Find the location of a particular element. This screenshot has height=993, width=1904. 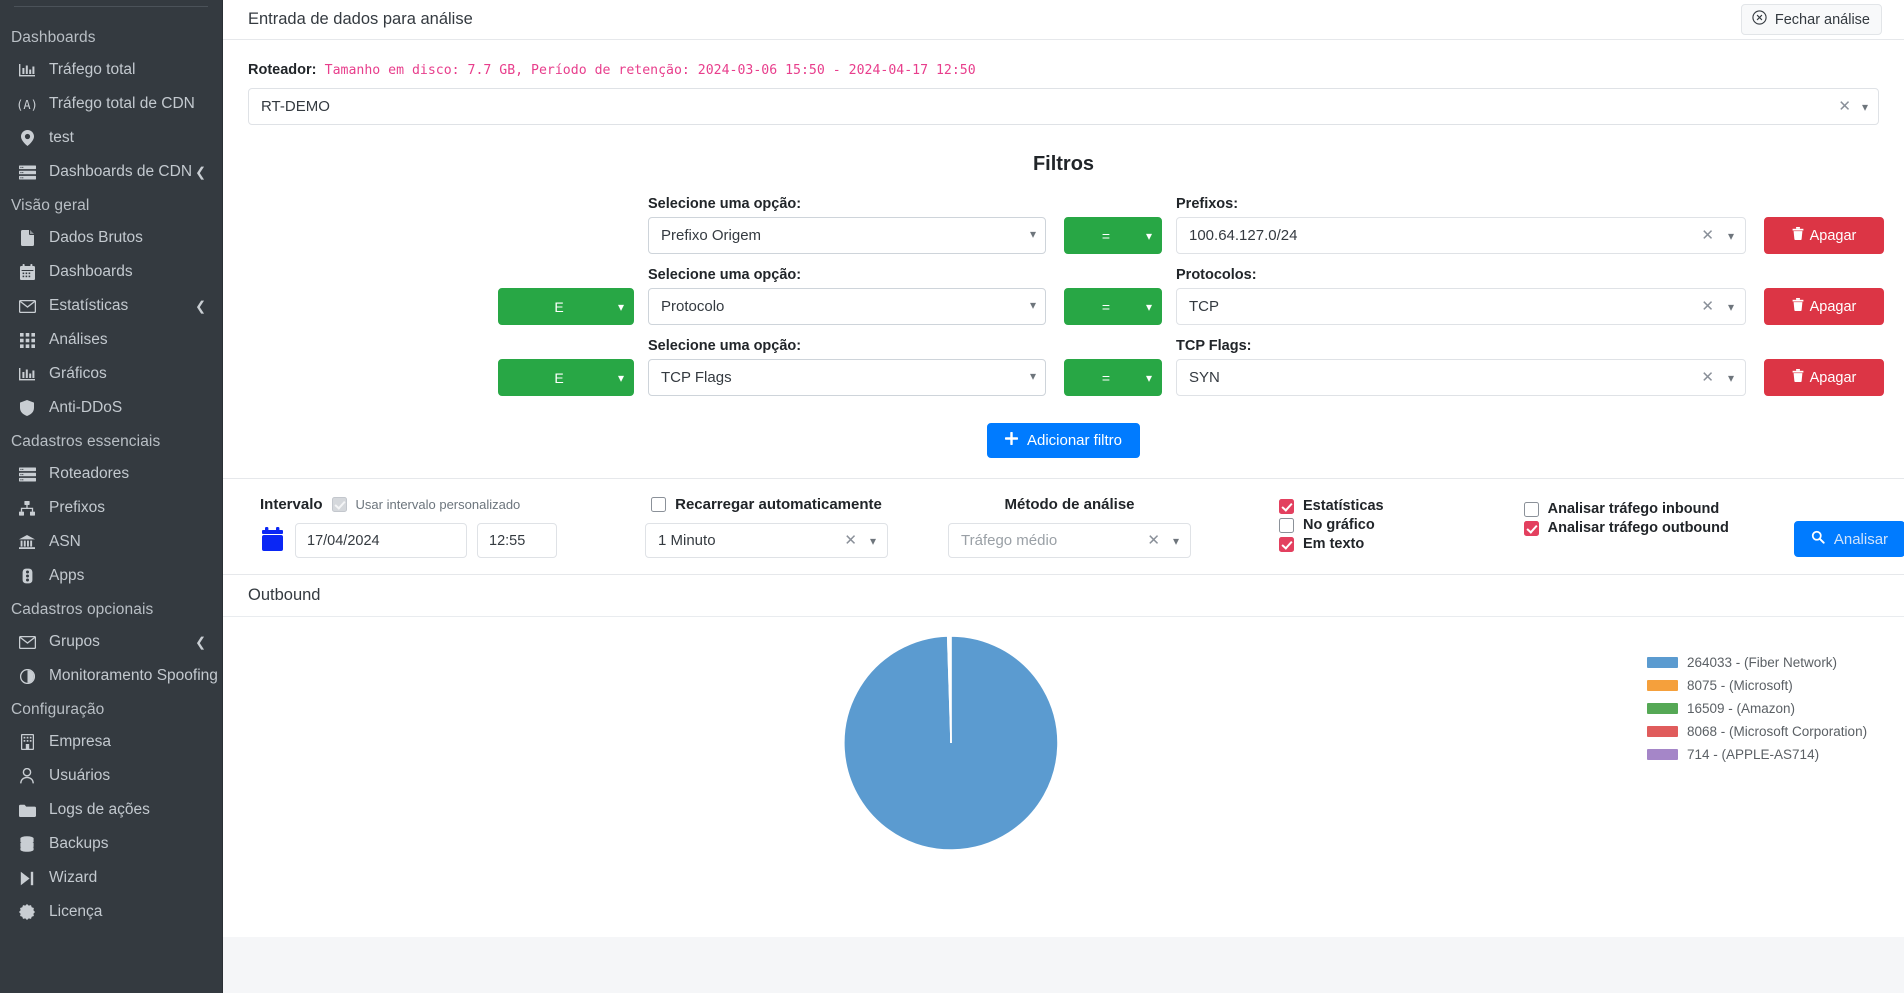

legend-item: 8068 - (Microsoft Corporation) is located at coordinates (1757, 731).